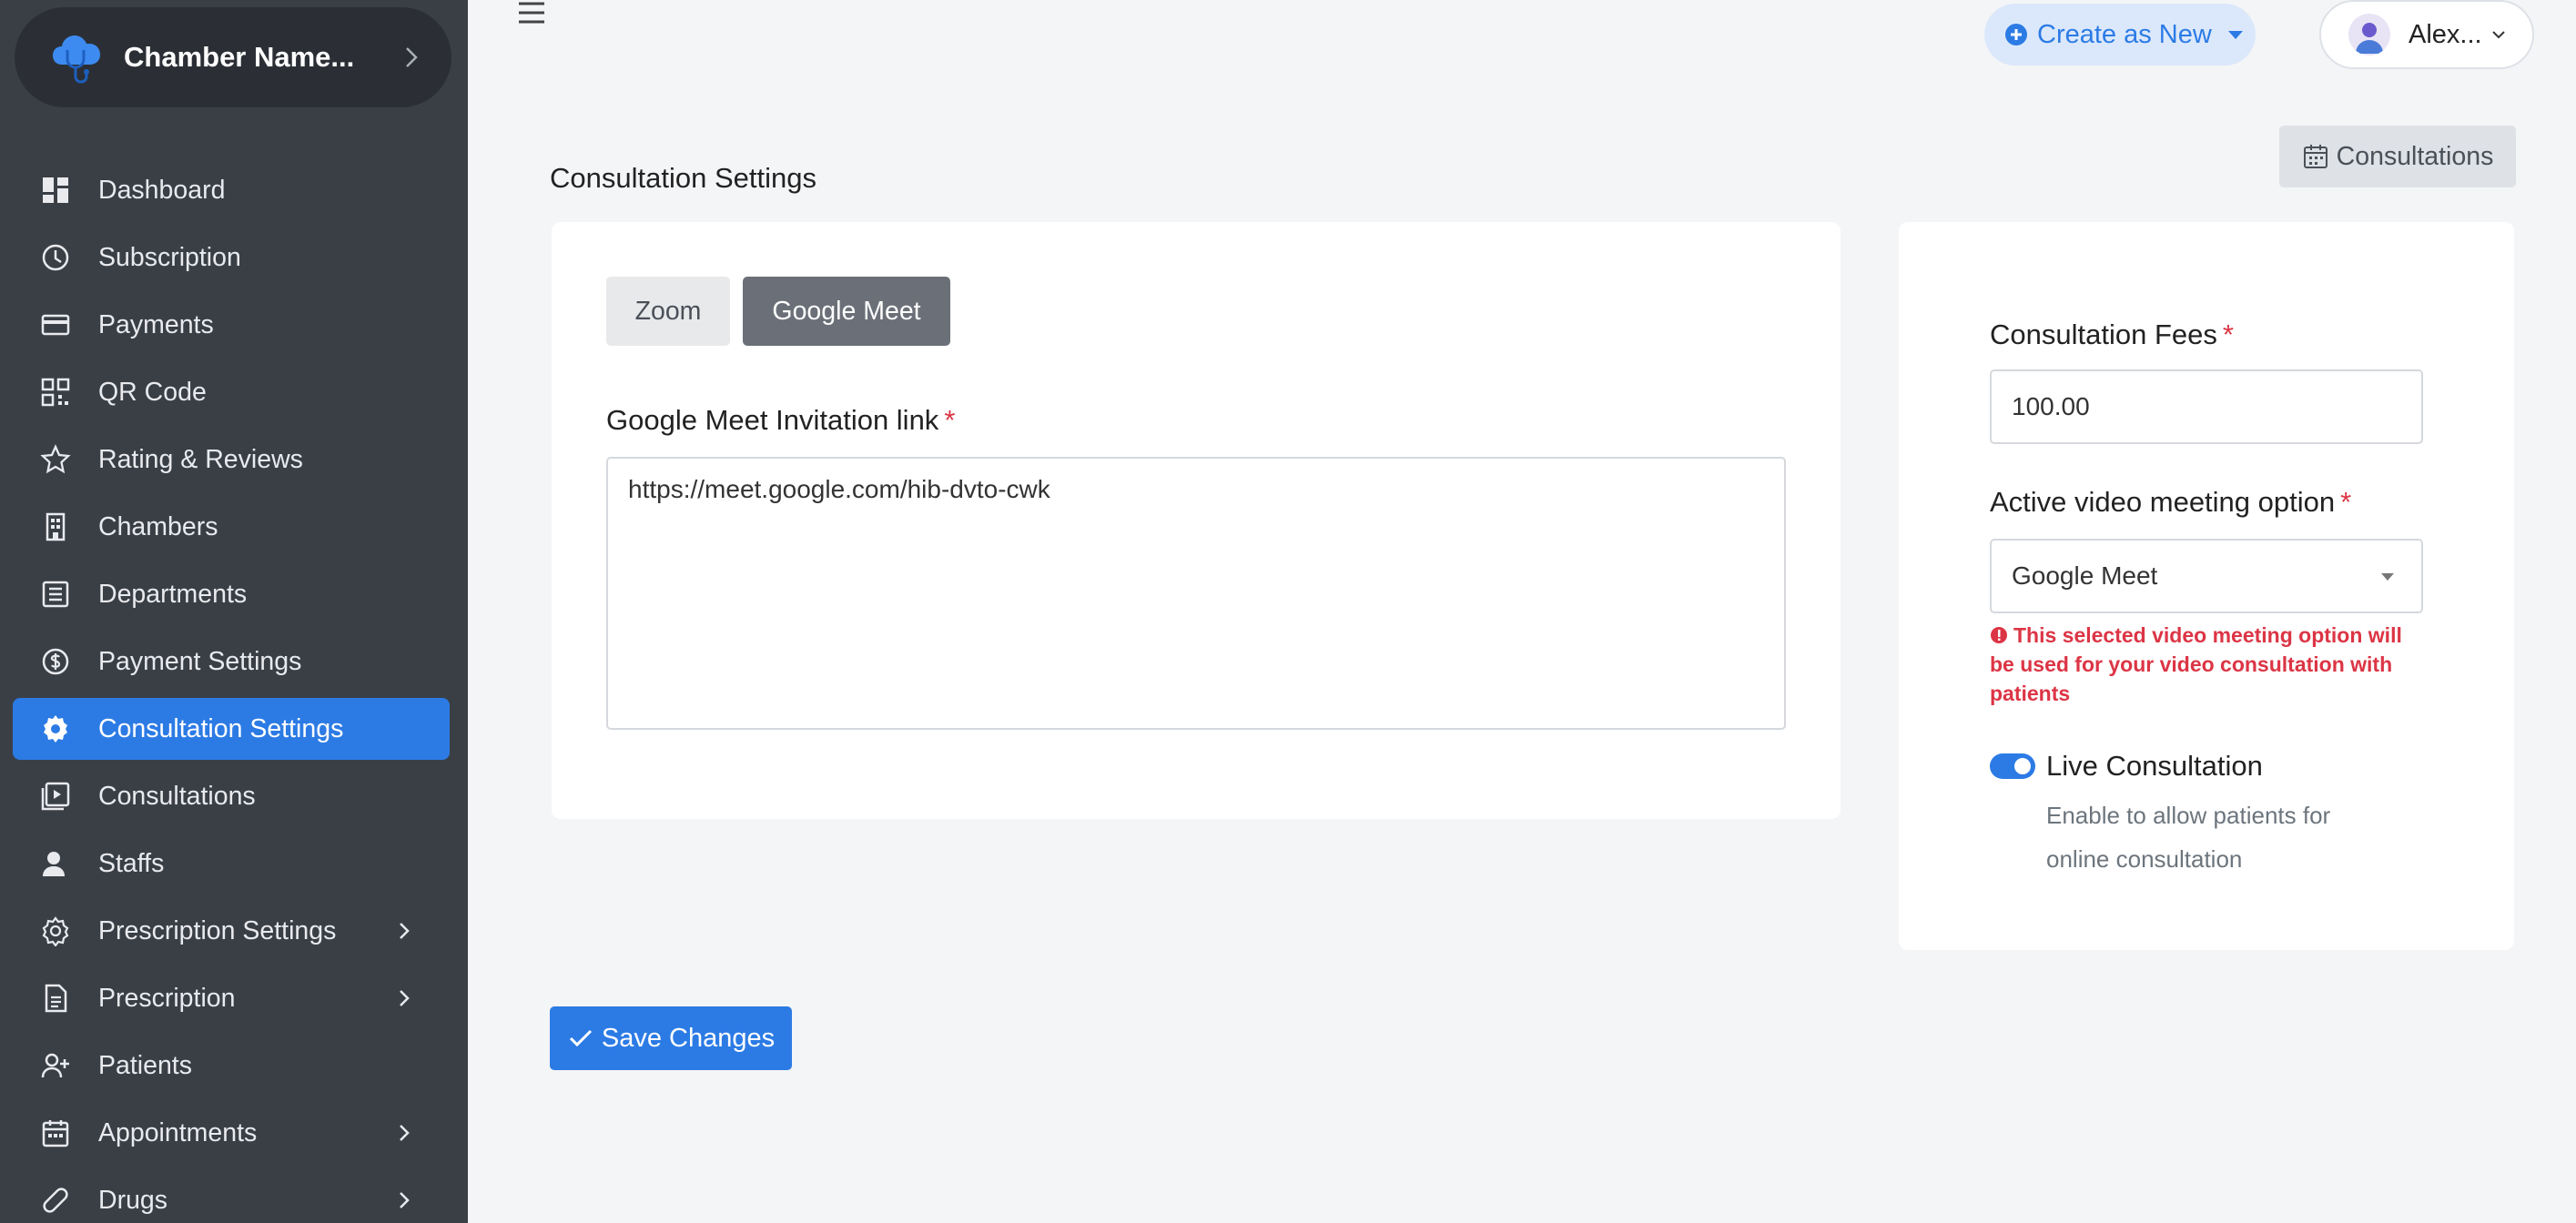 This screenshot has width=2576, height=1223. What do you see at coordinates (177, 796) in the screenshot?
I see `sidebar-item-label: Consultations` at bounding box center [177, 796].